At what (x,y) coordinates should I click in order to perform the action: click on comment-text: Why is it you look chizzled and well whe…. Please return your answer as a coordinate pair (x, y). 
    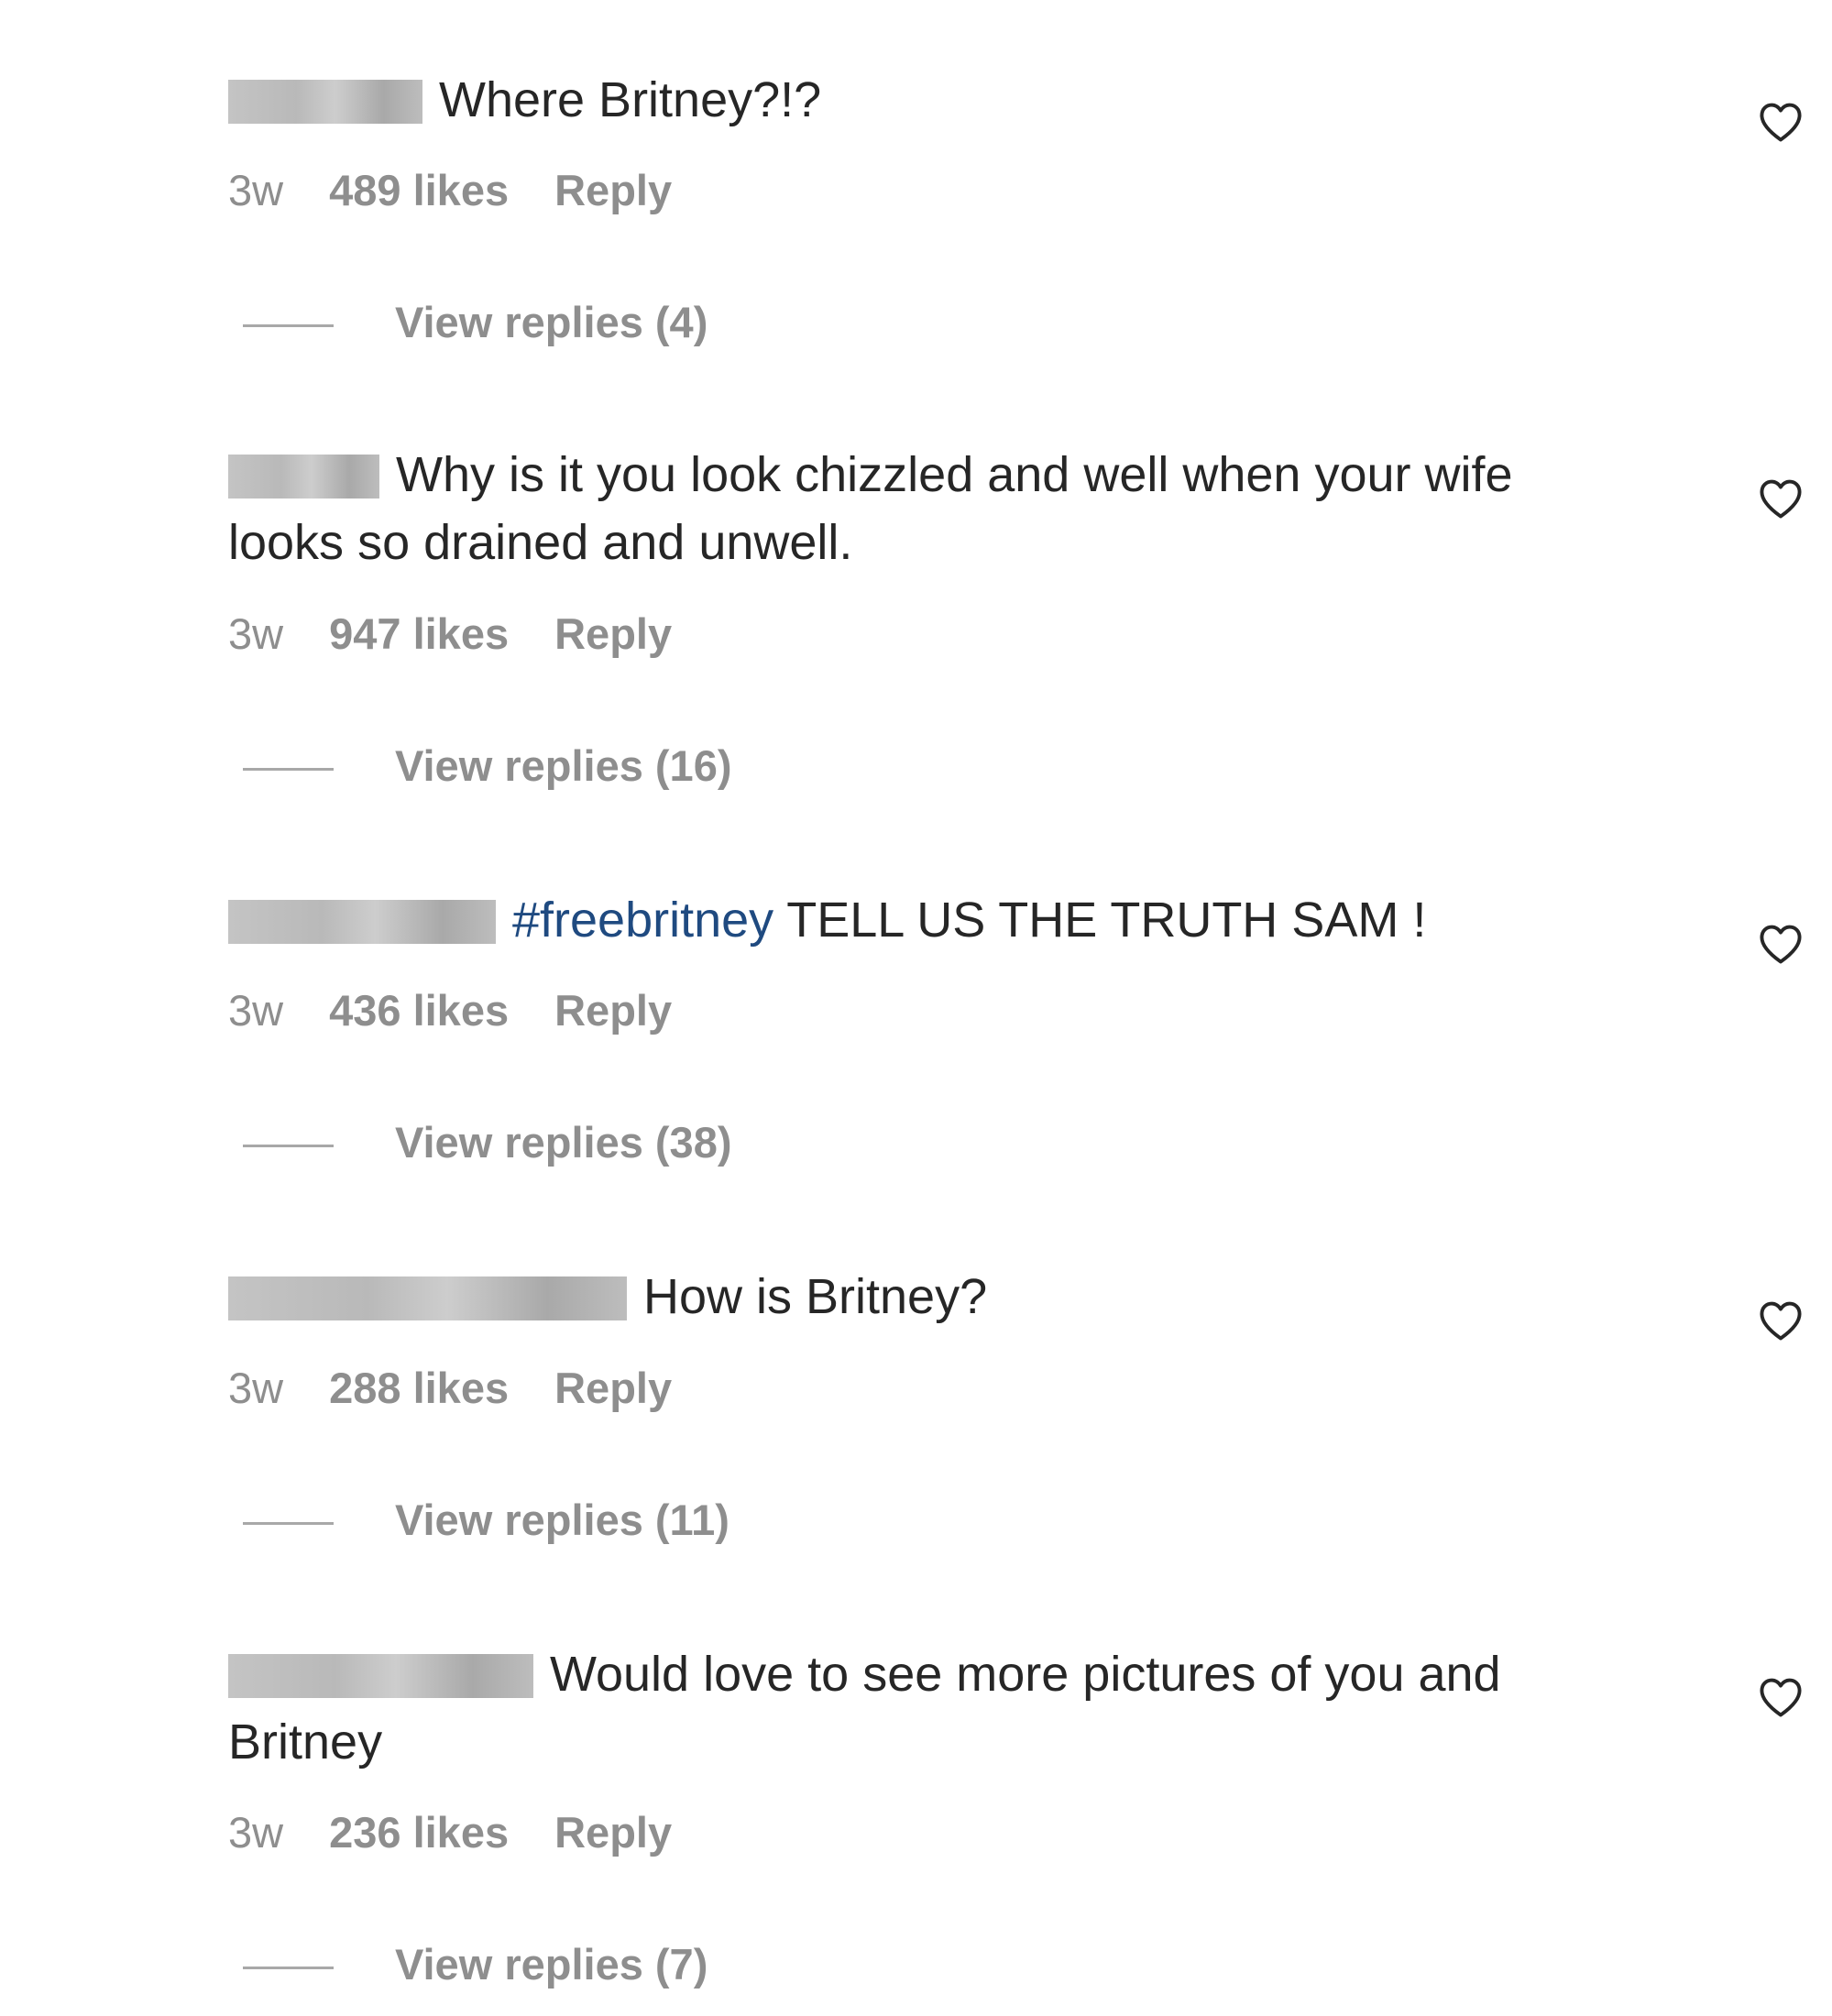
    Looking at the image, I should click on (870, 508).